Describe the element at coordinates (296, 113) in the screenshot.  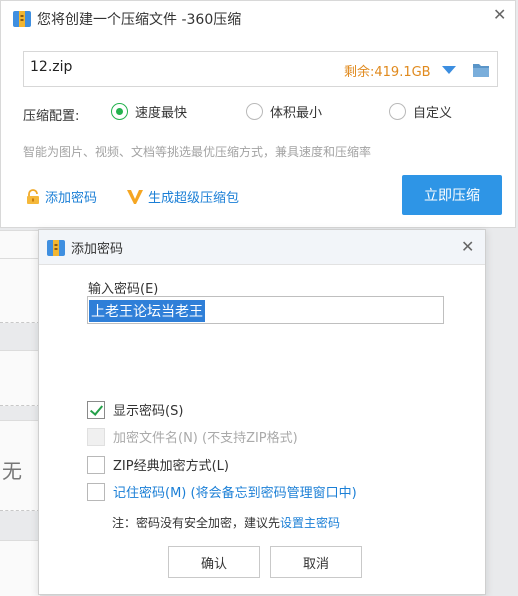
I see `option-label: 体积最小` at that location.